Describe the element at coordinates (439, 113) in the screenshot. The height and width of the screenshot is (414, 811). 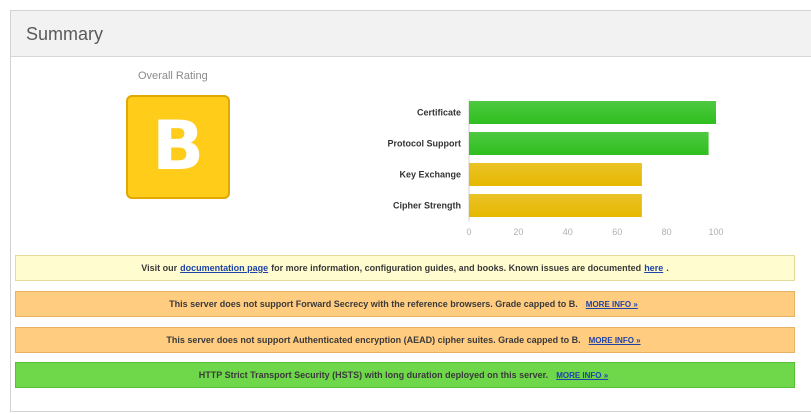
I see `bar-label-certificate: Certificate` at that location.